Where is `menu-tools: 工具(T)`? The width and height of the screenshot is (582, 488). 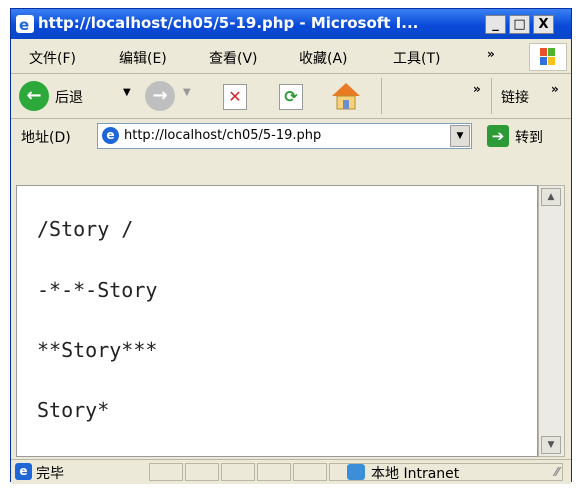 menu-tools: 工具(T) is located at coordinates (416, 58).